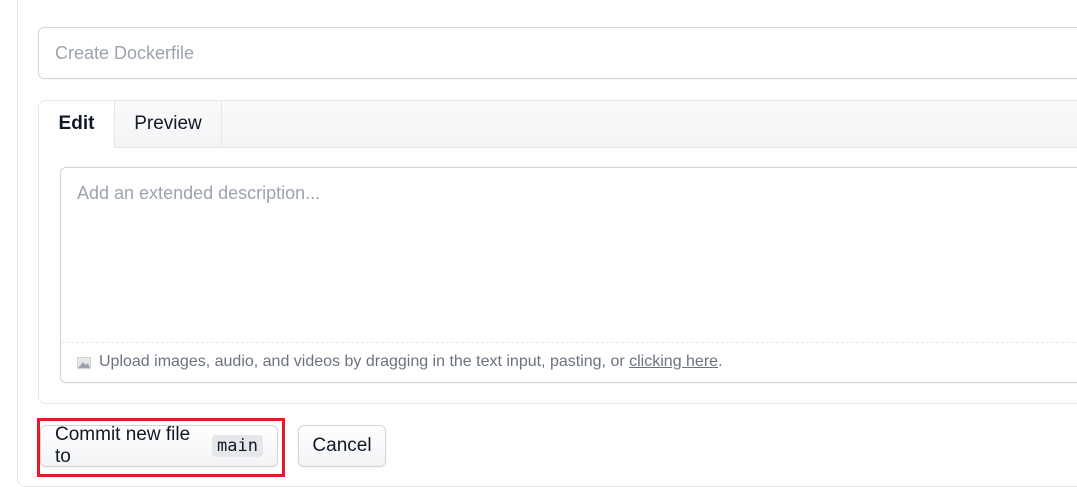 This screenshot has width=1077, height=487. What do you see at coordinates (123, 445) in the screenshot?
I see `commit-button-label: Commit new file to` at bounding box center [123, 445].